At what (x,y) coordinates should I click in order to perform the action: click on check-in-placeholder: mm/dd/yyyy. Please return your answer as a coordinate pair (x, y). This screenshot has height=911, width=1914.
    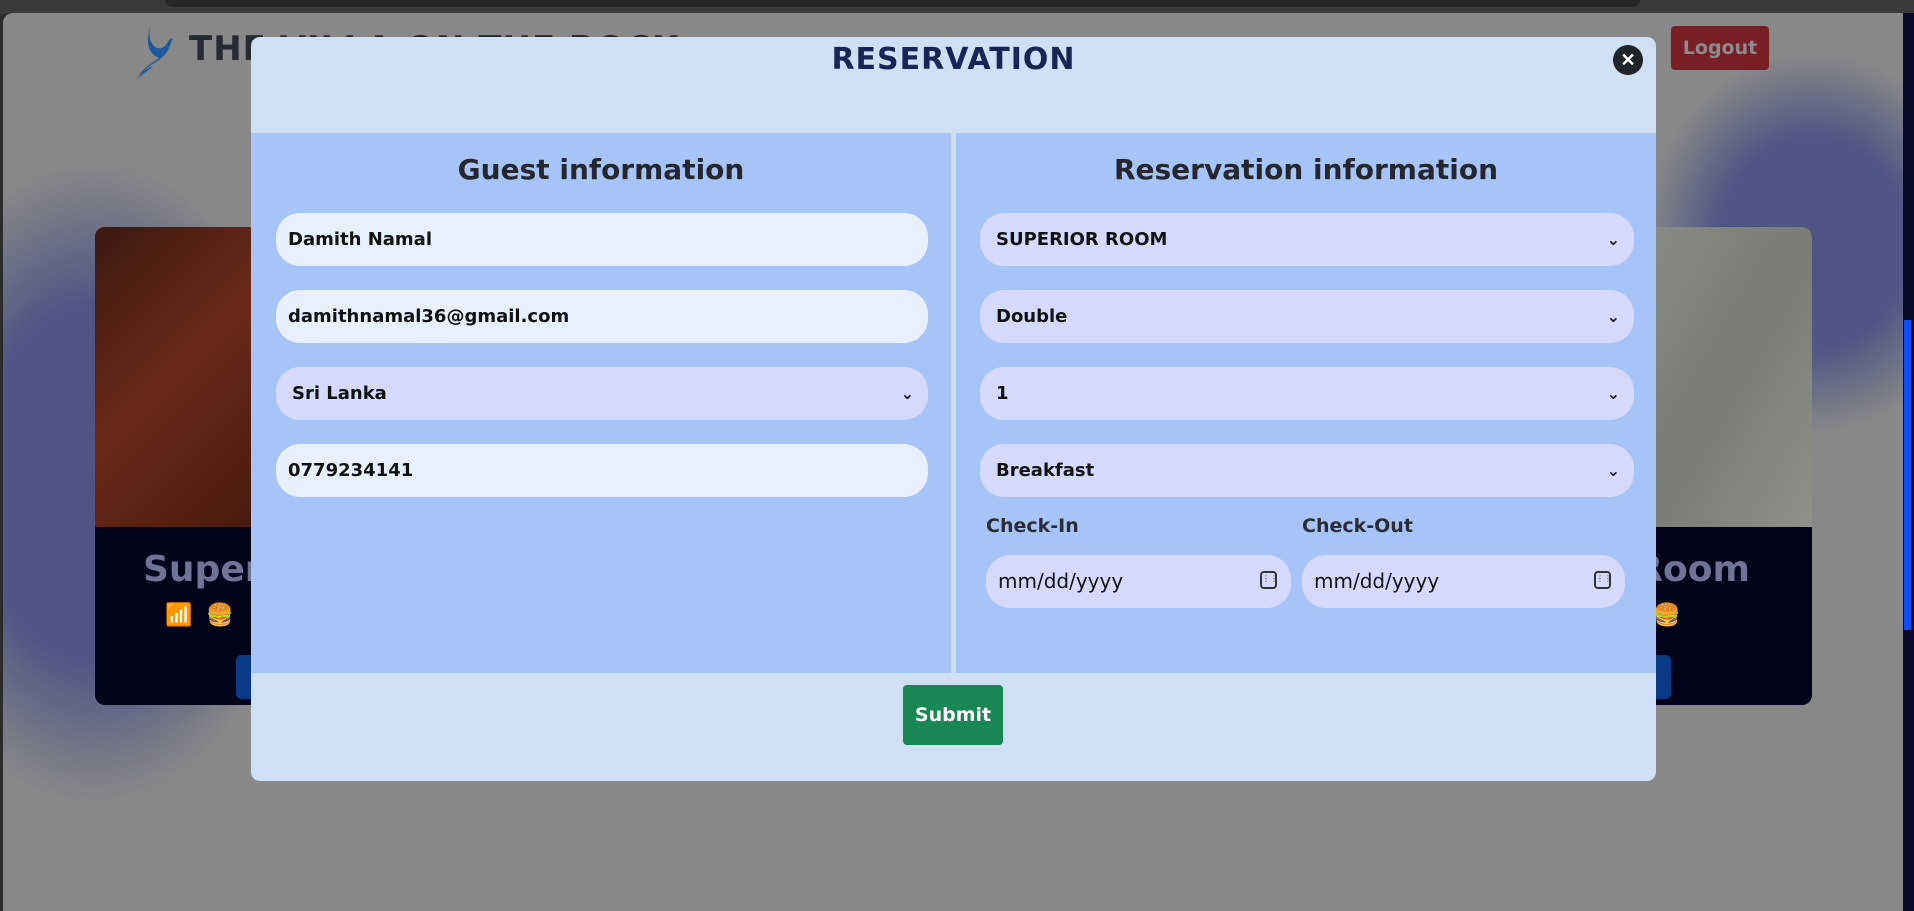
    Looking at the image, I should click on (1061, 581).